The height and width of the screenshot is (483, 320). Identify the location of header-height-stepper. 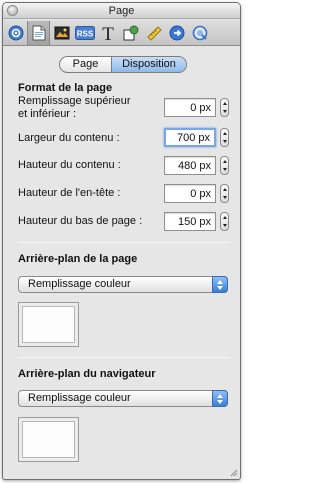
(224, 193).